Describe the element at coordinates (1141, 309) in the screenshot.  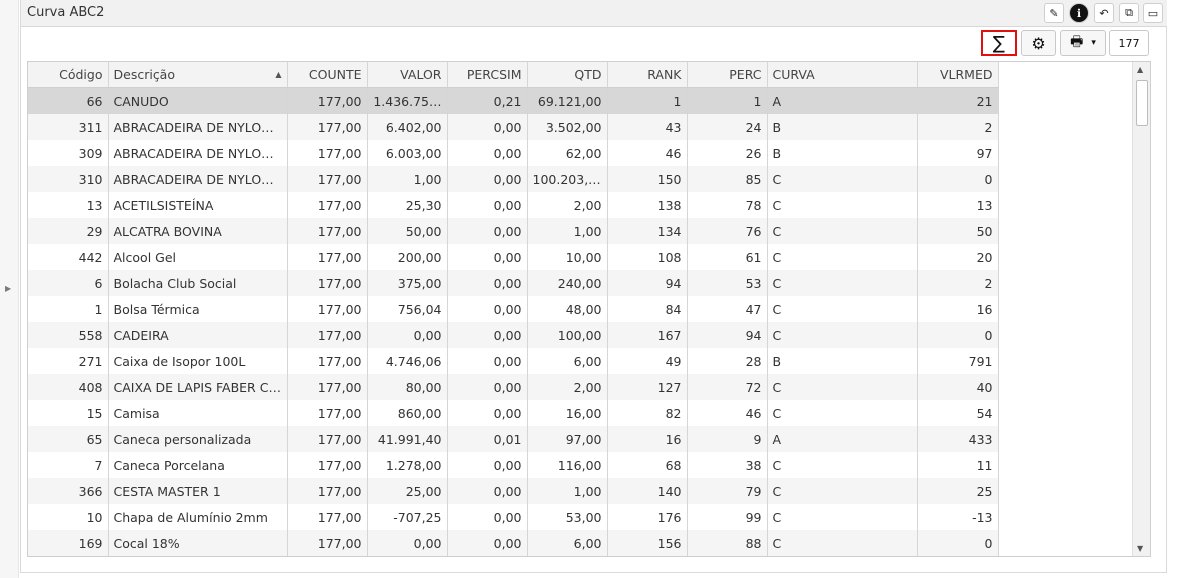
I see `vertical-scrollbar: ▲ ▼` at that location.